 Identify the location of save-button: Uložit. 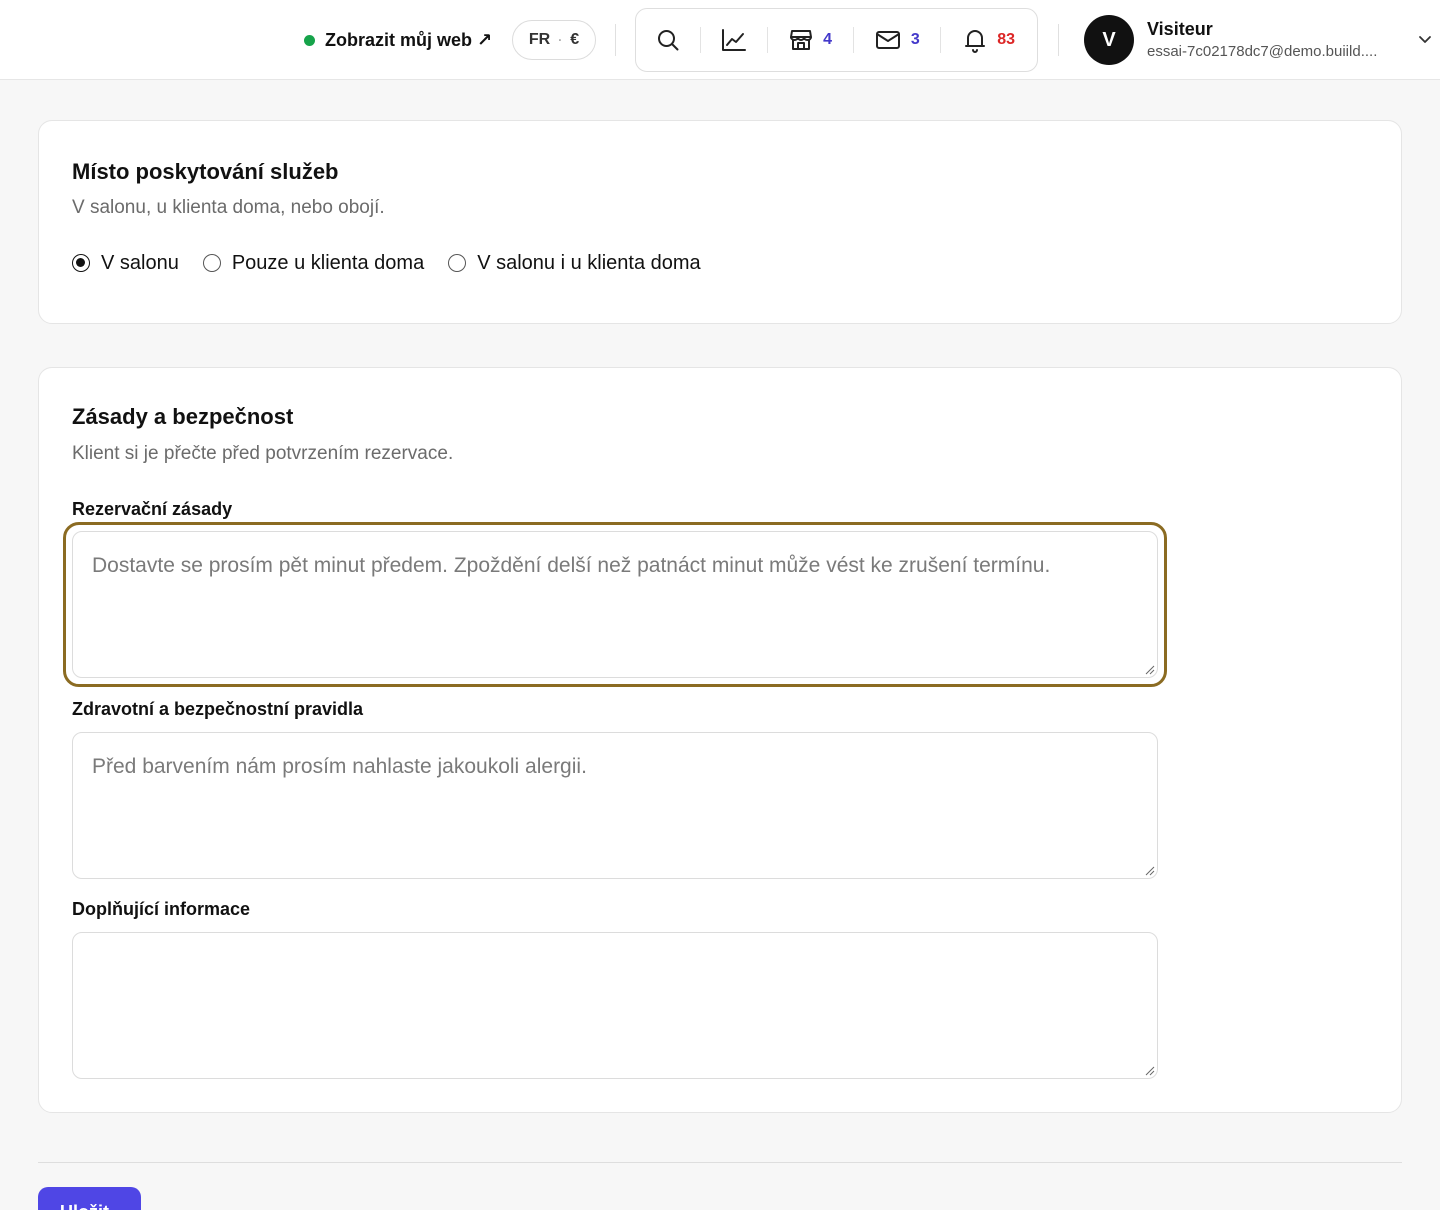
(89, 1198).